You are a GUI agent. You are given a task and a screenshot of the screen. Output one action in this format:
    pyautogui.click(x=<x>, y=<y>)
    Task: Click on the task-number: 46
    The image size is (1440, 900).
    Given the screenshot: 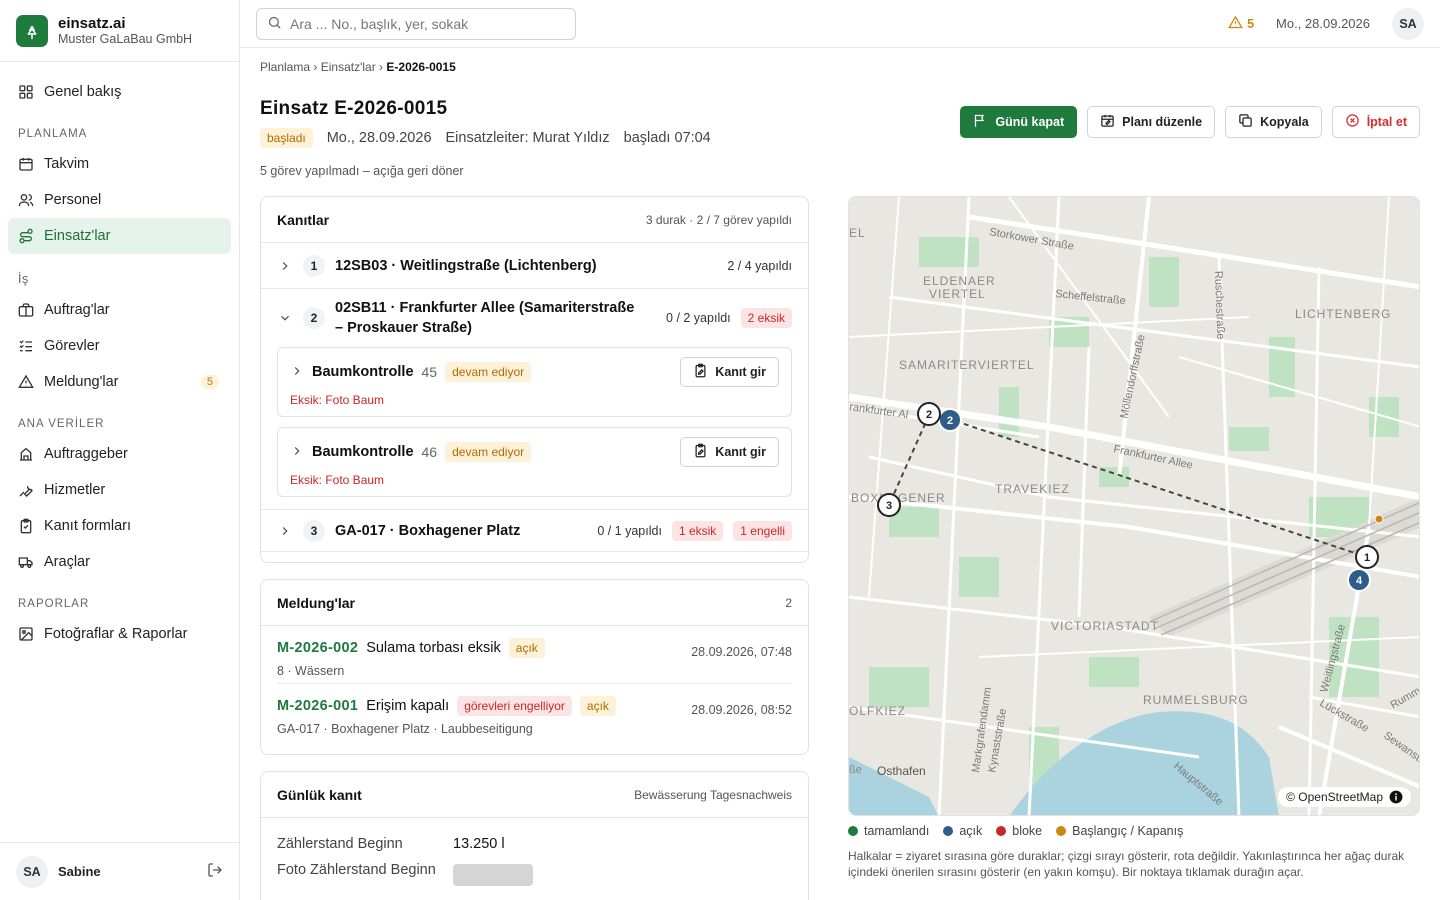 What is the action you would take?
    pyautogui.click(x=429, y=452)
    